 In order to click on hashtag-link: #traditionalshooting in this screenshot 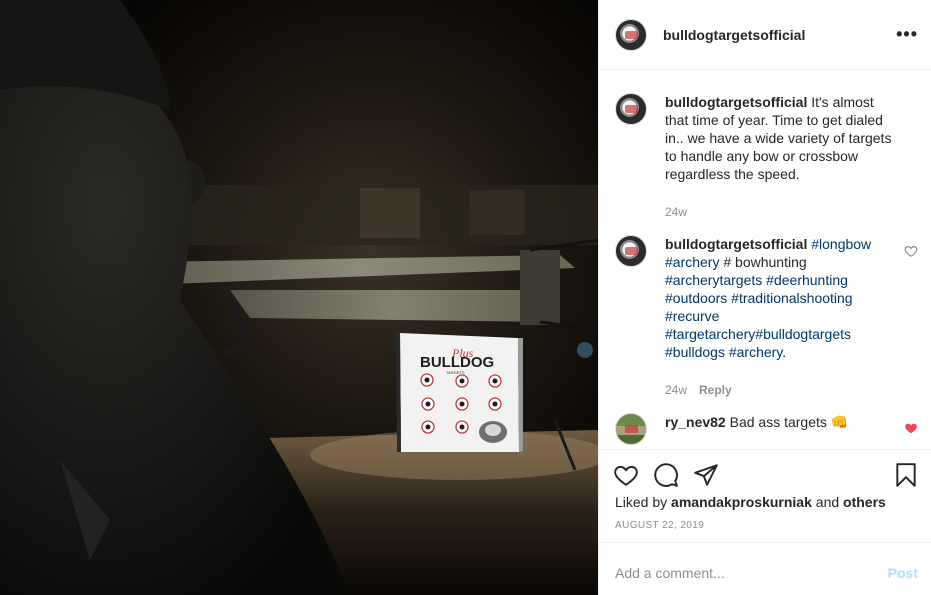, I will do `click(791, 298)`.